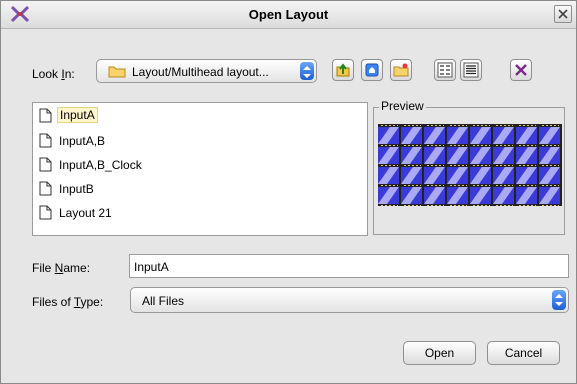  What do you see at coordinates (402, 106) in the screenshot?
I see `preview-title: Preview` at bounding box center [402, 106].